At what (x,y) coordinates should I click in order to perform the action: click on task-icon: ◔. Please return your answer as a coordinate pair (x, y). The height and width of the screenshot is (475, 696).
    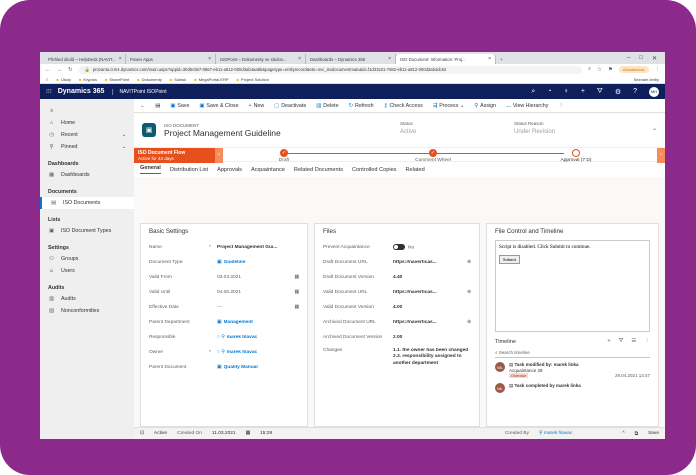
    Looking at the image, I should click on (549, 91).